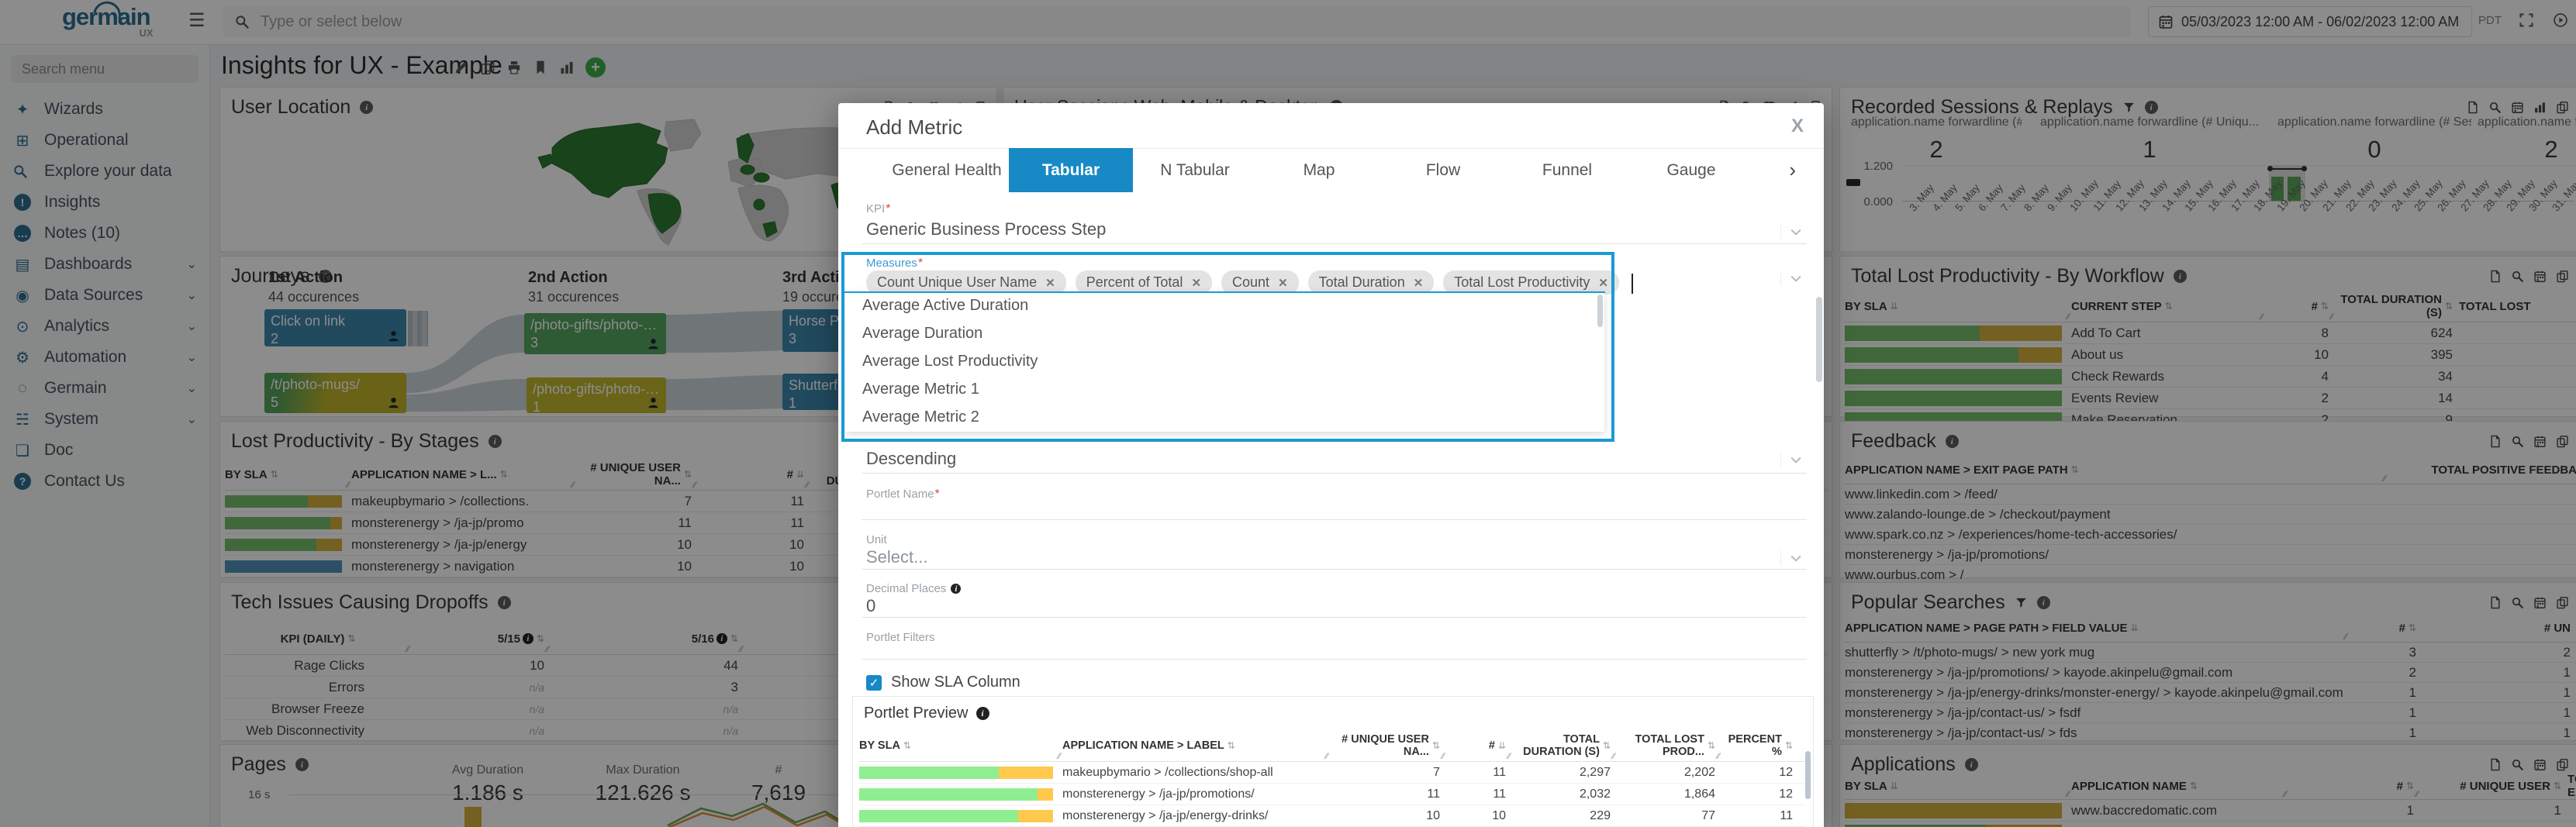 The width and height of the screenshot is (2576, 827). I want to click on column-header: TOTAL LOST PROD... ⇅ ∕∕, so click(1669, 745).